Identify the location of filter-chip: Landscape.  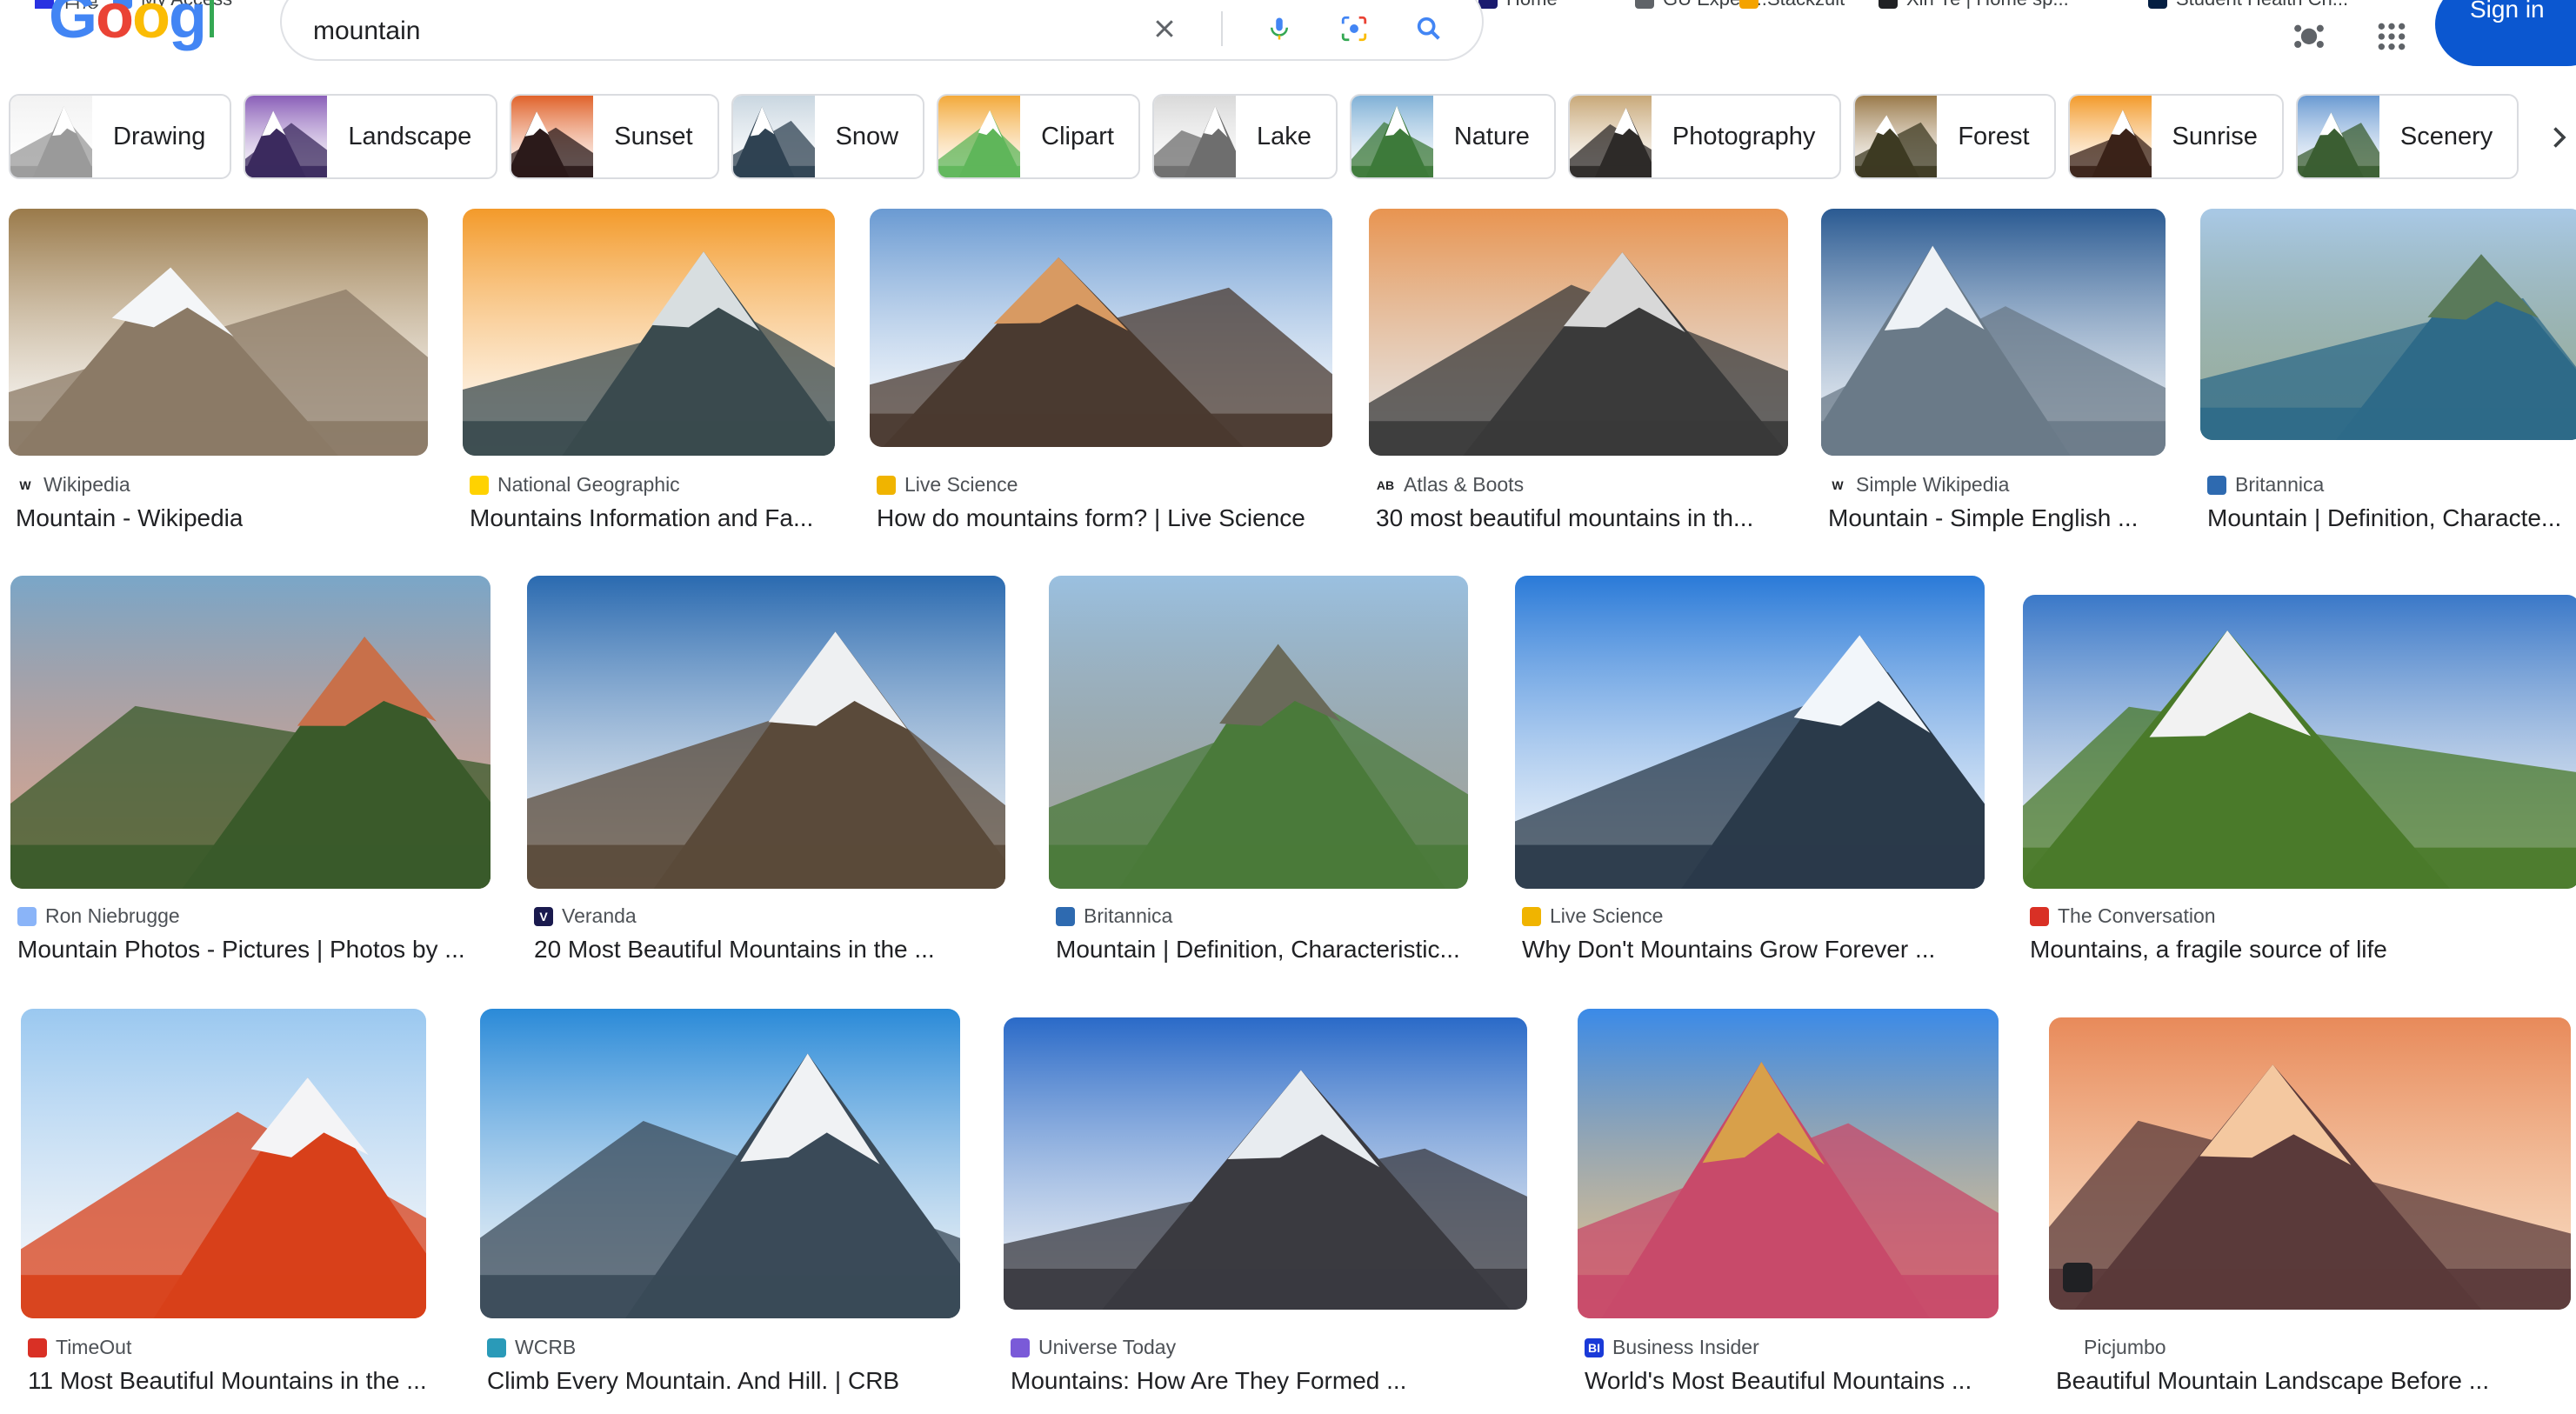
(371, 136).